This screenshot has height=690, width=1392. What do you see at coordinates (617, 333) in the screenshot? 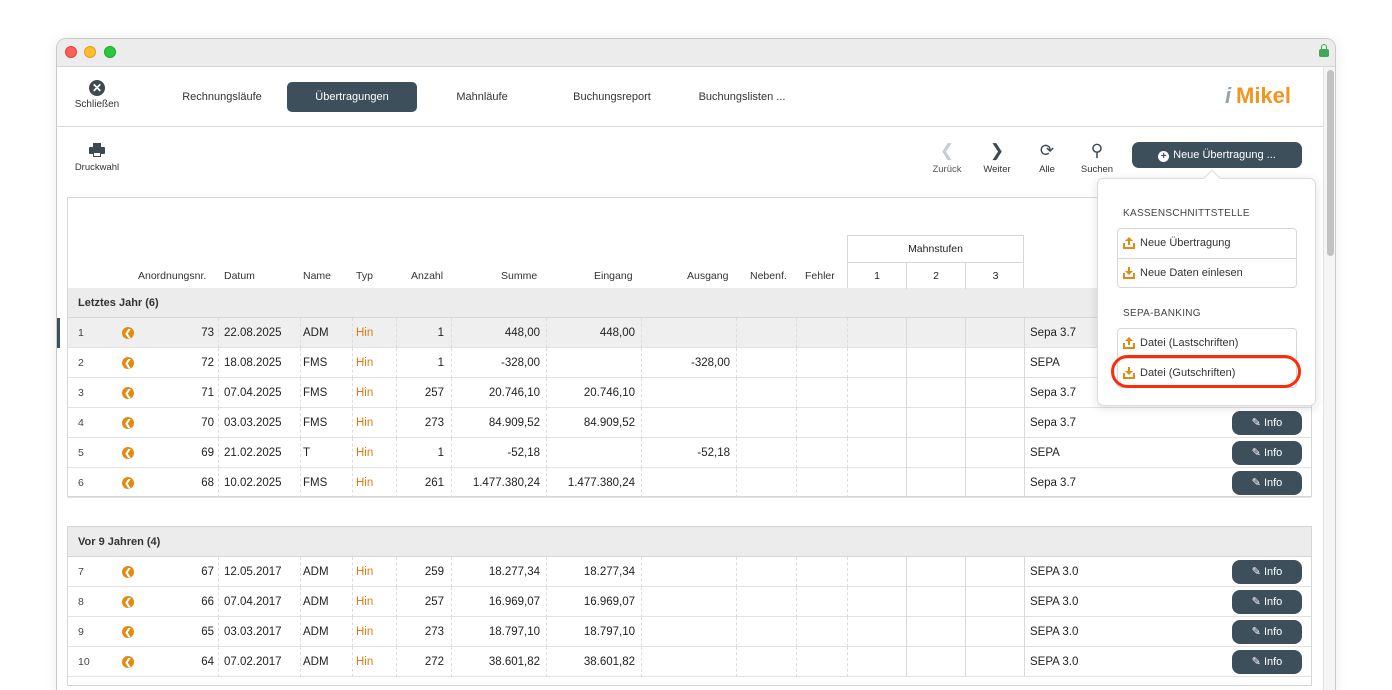
I see `cell-eingang: 448,00` at bounding box center [617, 333].